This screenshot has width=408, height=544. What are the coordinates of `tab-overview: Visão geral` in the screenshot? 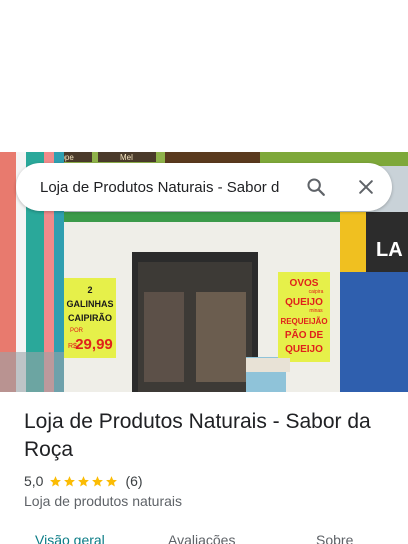 It's located at (70, 538).